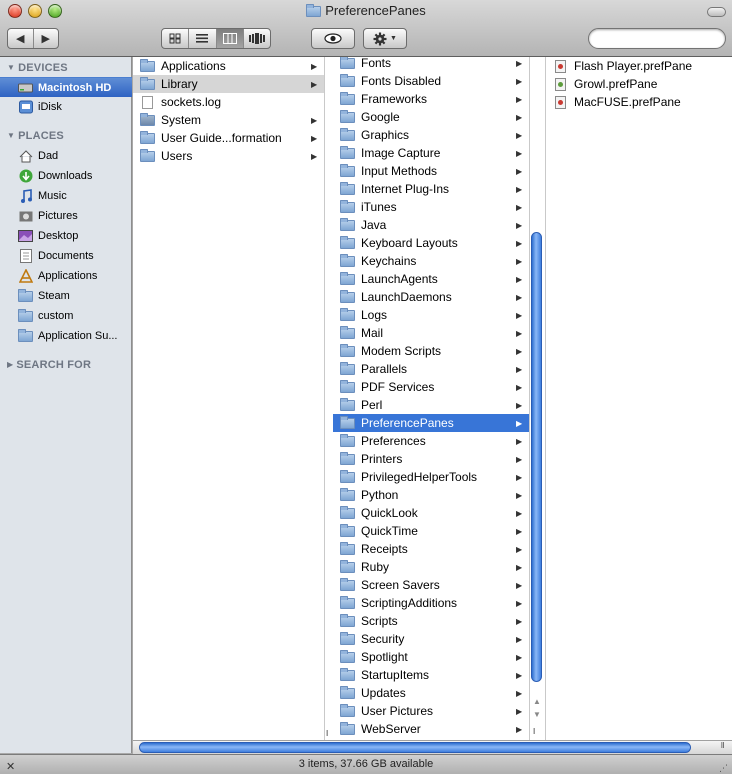 This screenshot has width=732, height=774. Describe the element at coordinates (431, 99) in the screenshot. I see `folder-item: Frameworks ▶` at that location.